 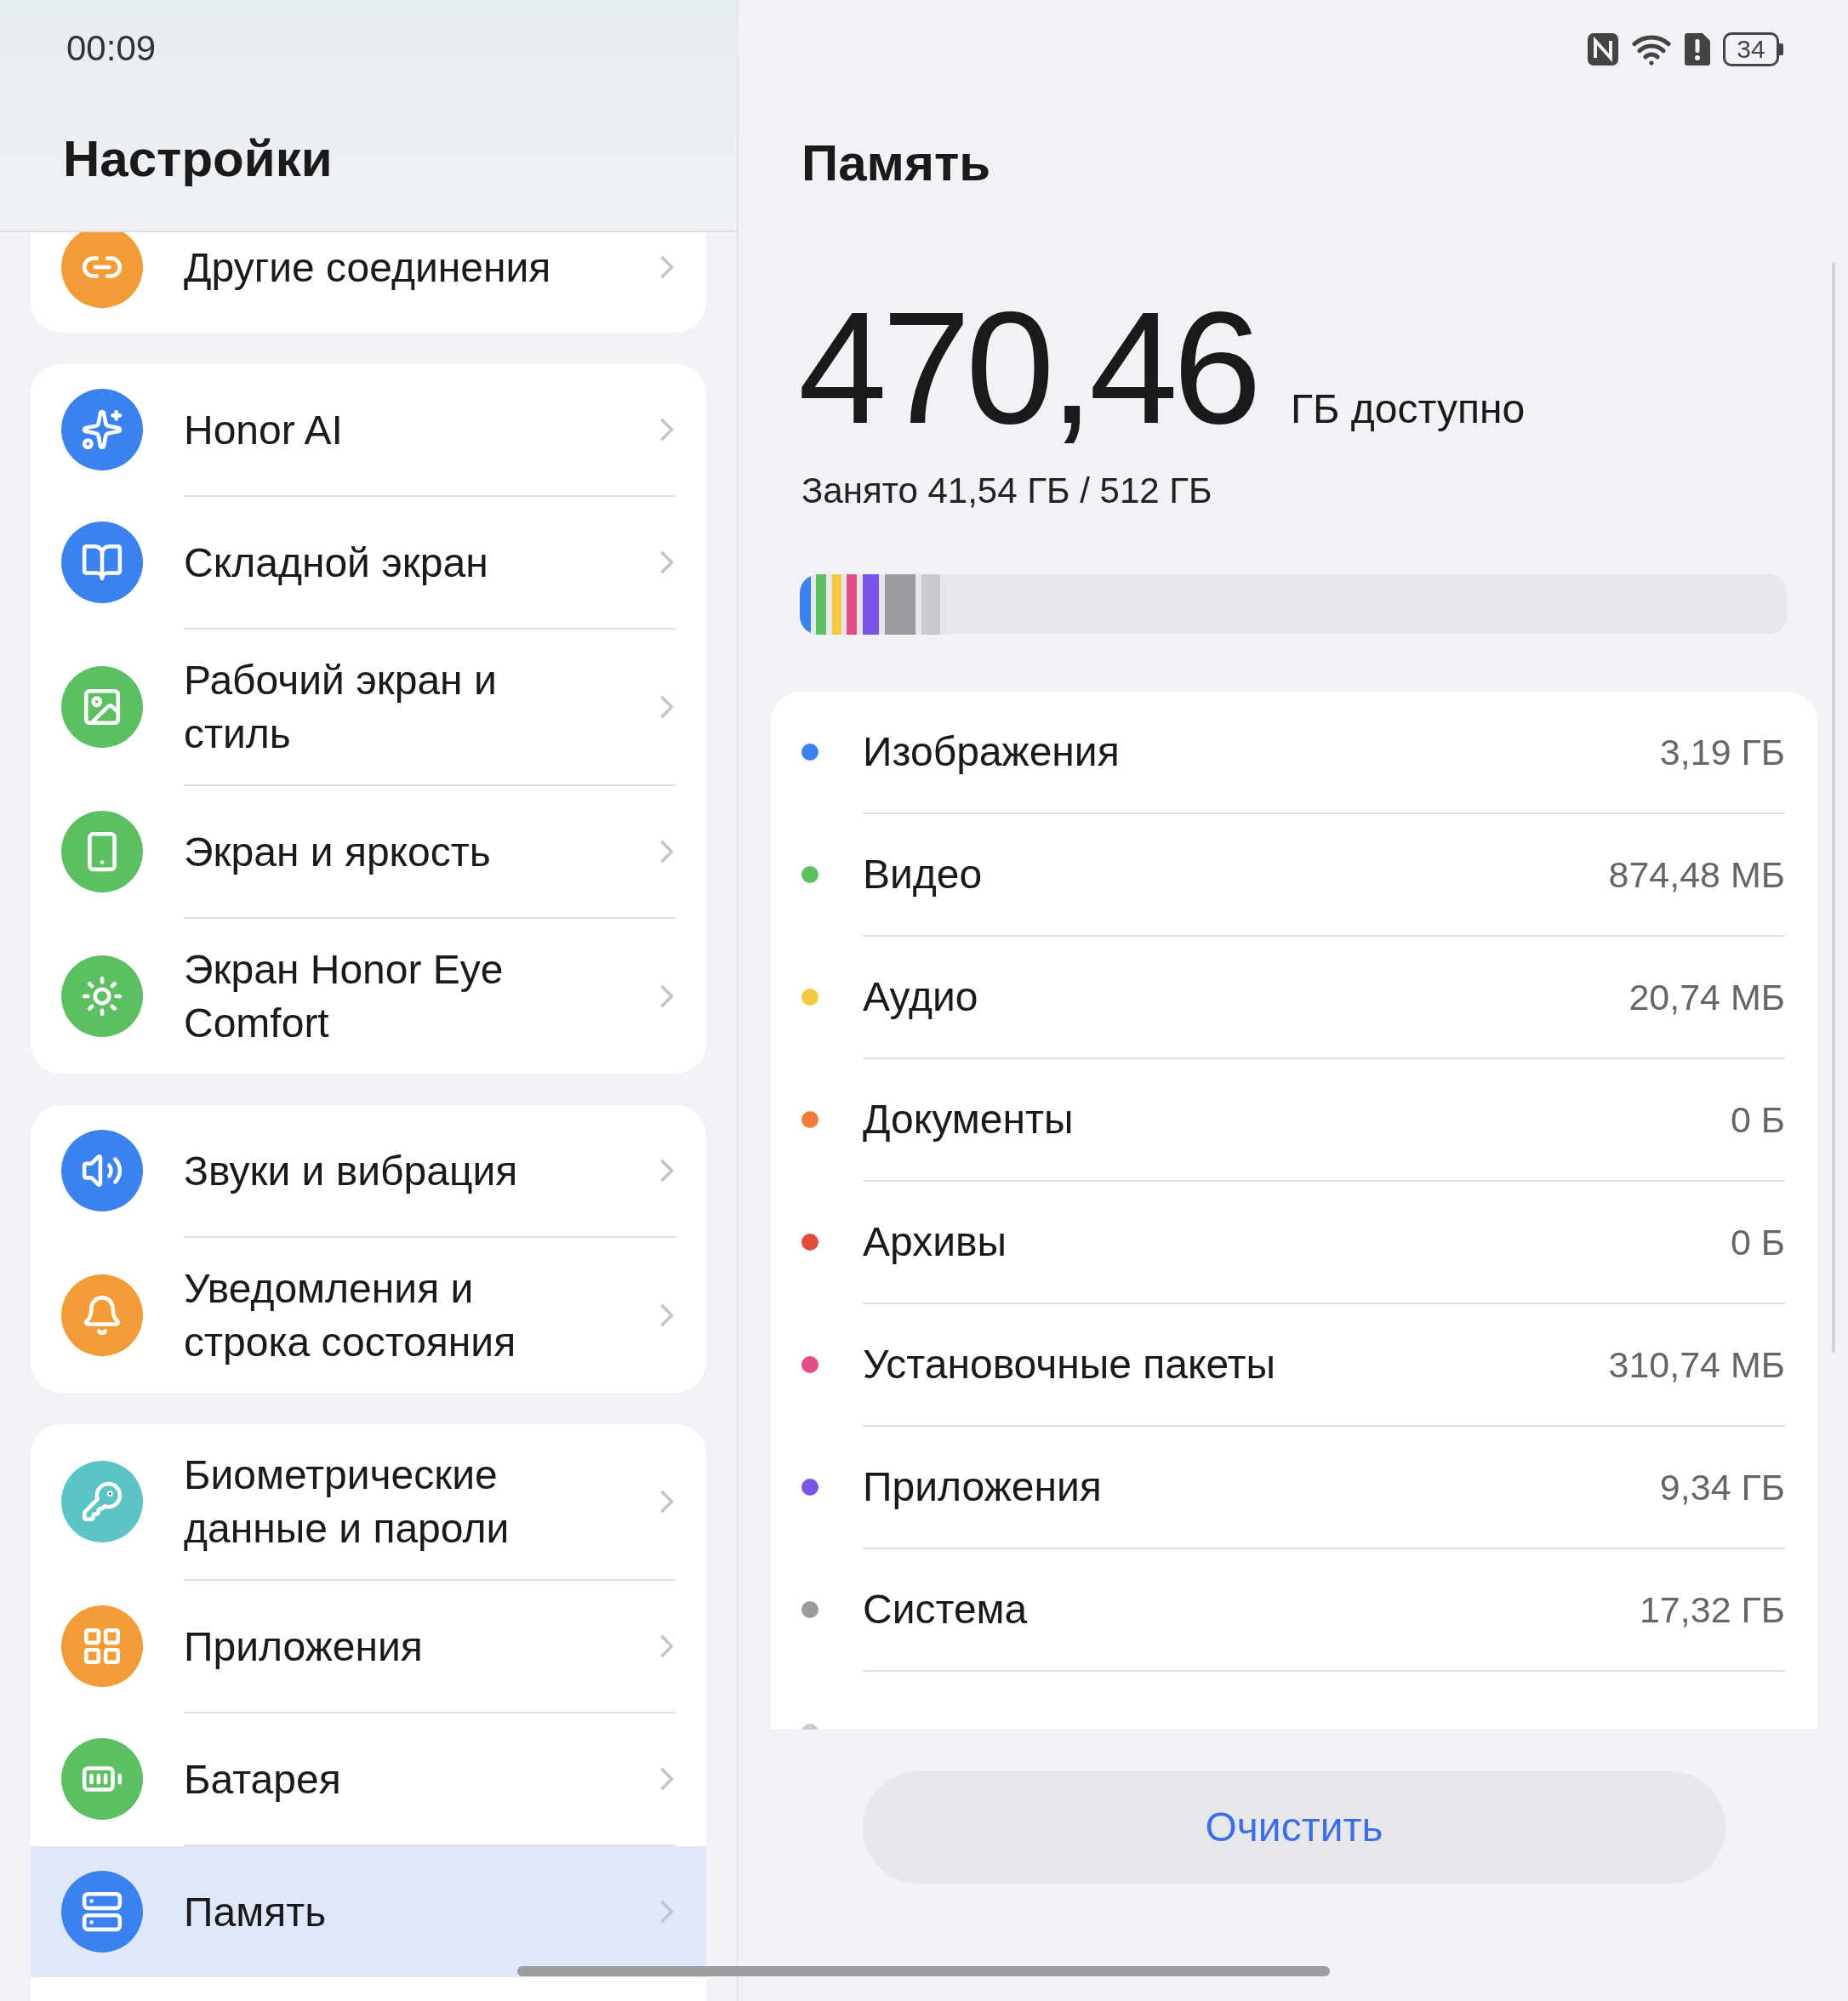 I want to click on category-name: Документы, so click(x=969, y=1119).